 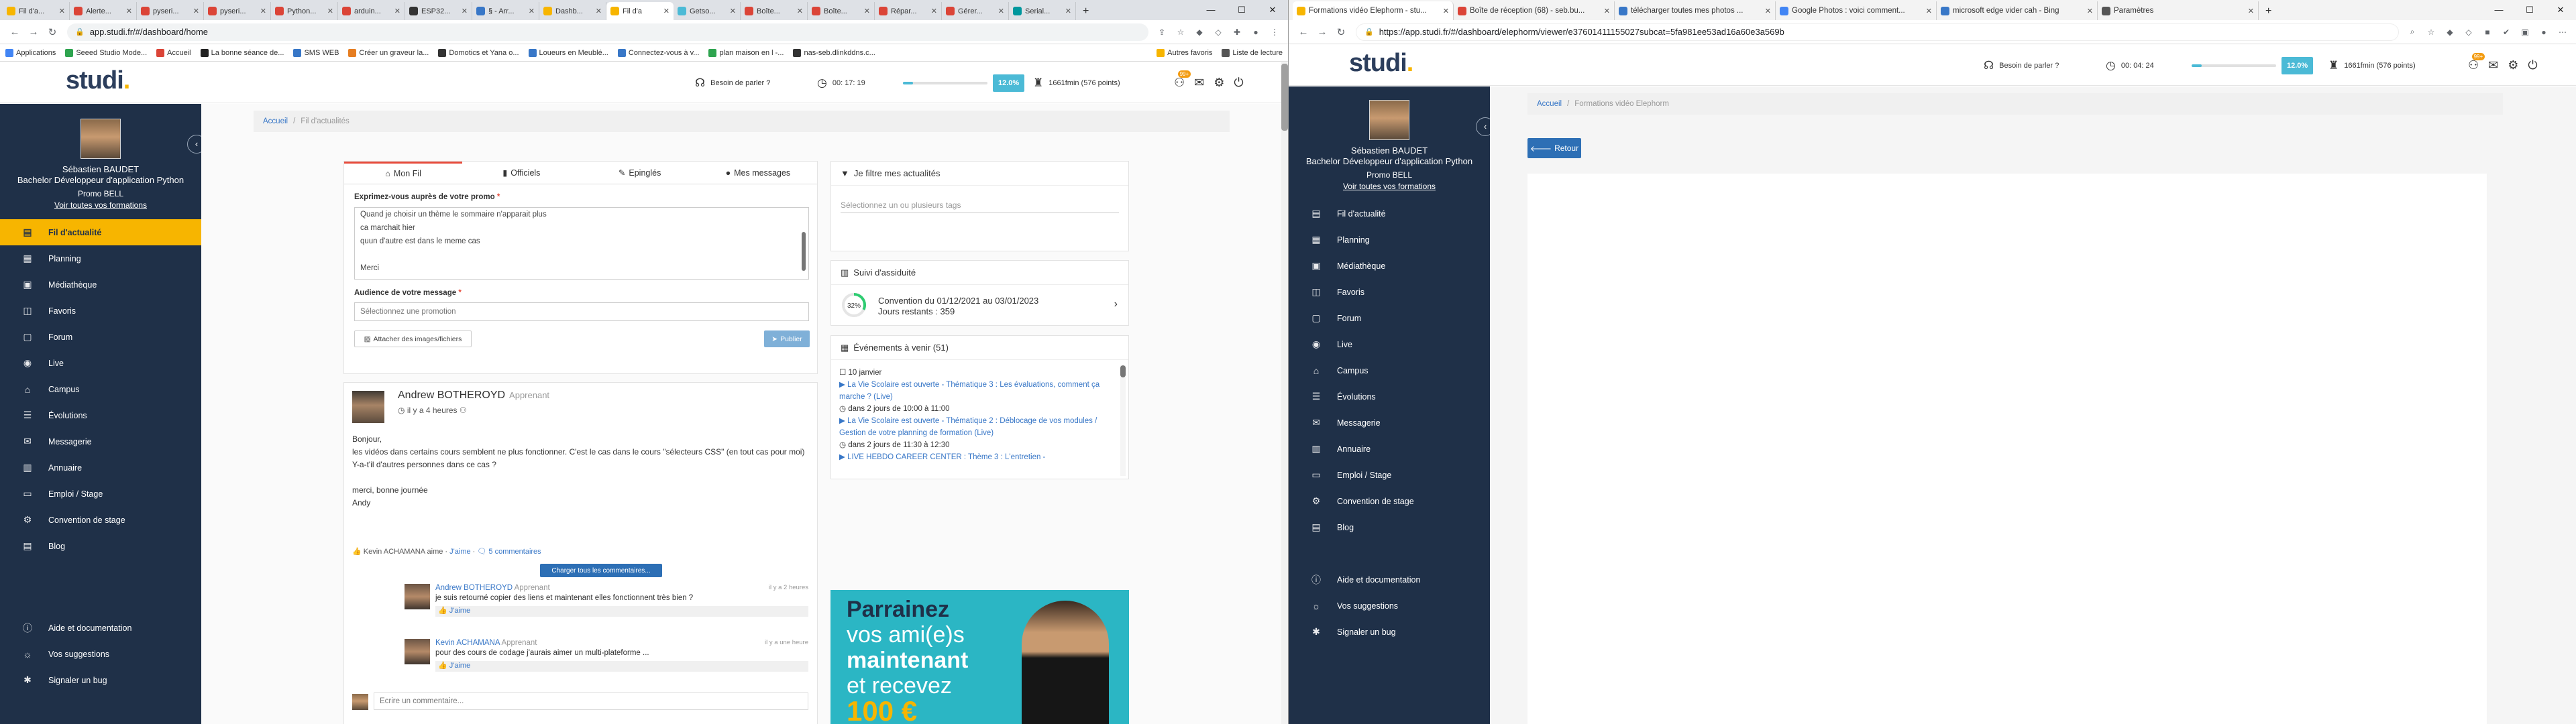 I want to click on sidebar-item-2: ▦ Planning, so click(x=100, y=258).